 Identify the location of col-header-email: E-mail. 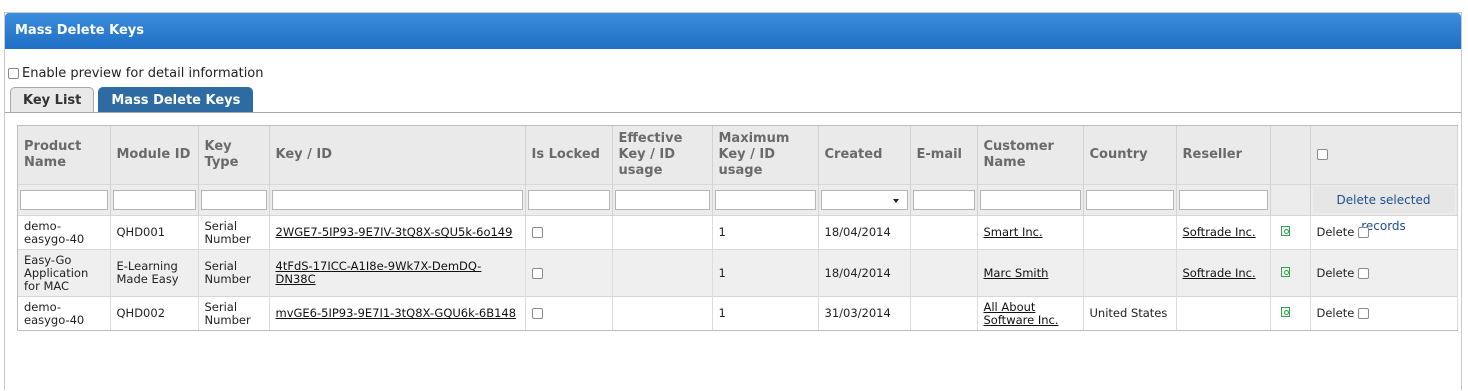
(944, 155).